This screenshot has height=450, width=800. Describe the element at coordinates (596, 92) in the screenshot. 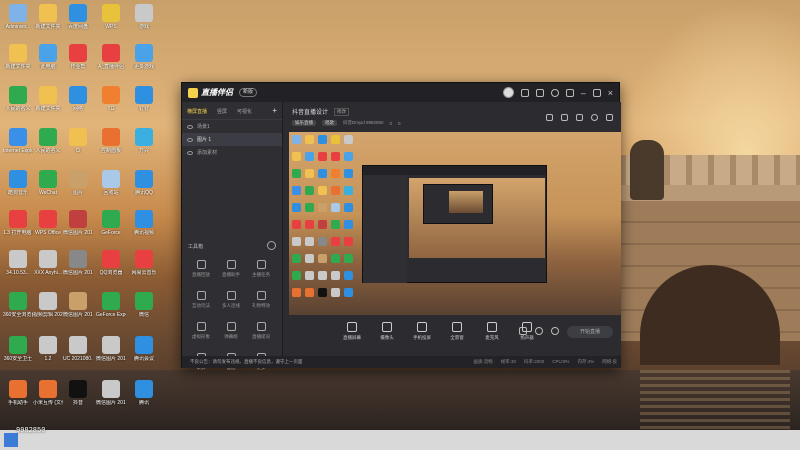

I see `maximize-icon` at that location.